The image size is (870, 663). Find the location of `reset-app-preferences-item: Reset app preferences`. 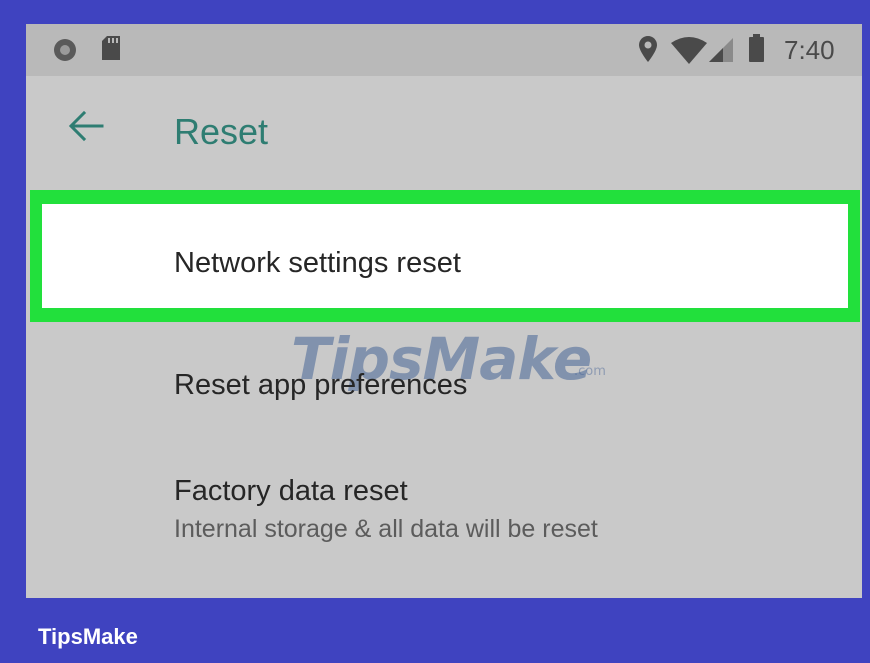

reset-app-preferences-item: Reset app preferences is located at coordinates (320, 385).